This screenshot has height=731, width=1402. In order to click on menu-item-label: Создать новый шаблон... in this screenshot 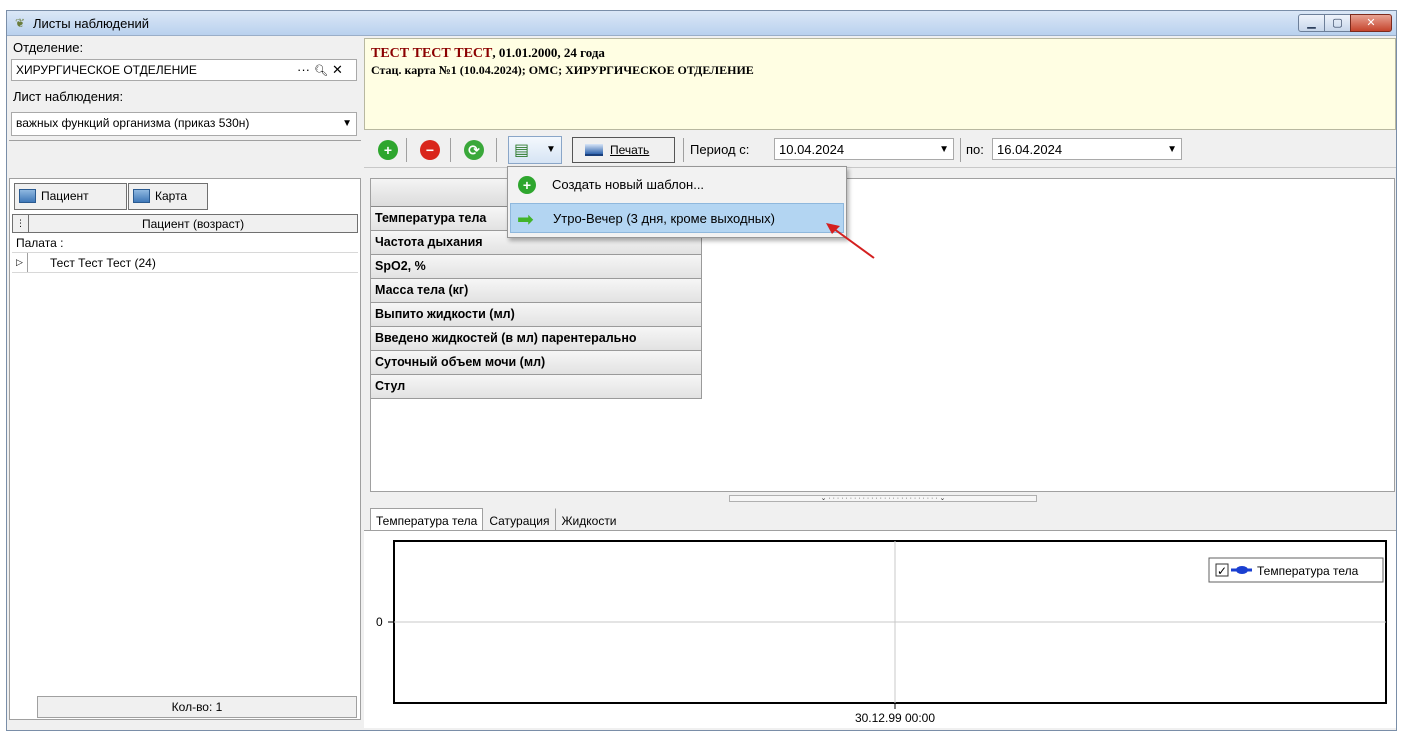, I will do `click(628, 184)`.